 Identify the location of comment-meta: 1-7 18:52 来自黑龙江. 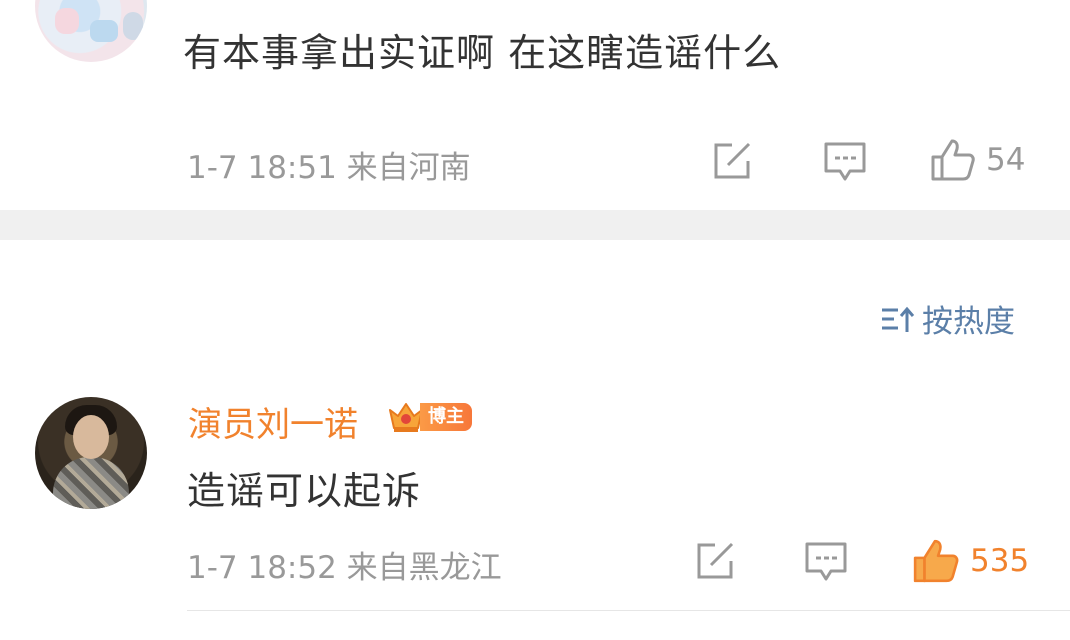
(344, 568).